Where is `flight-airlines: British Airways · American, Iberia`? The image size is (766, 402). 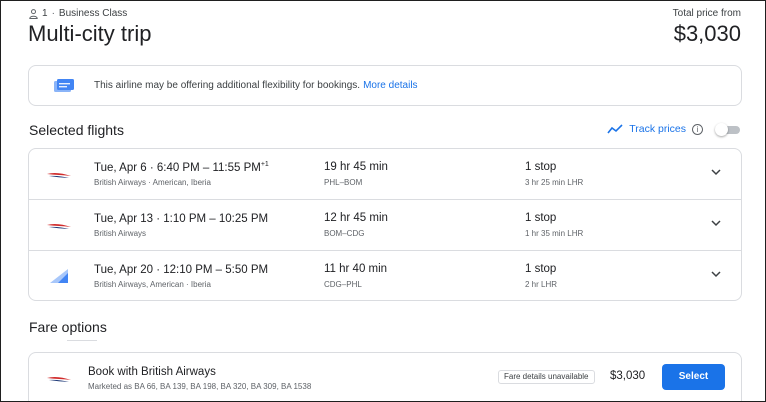
flight-airlines: British Airways · American, Iberia is located at coordinates (152, 182).